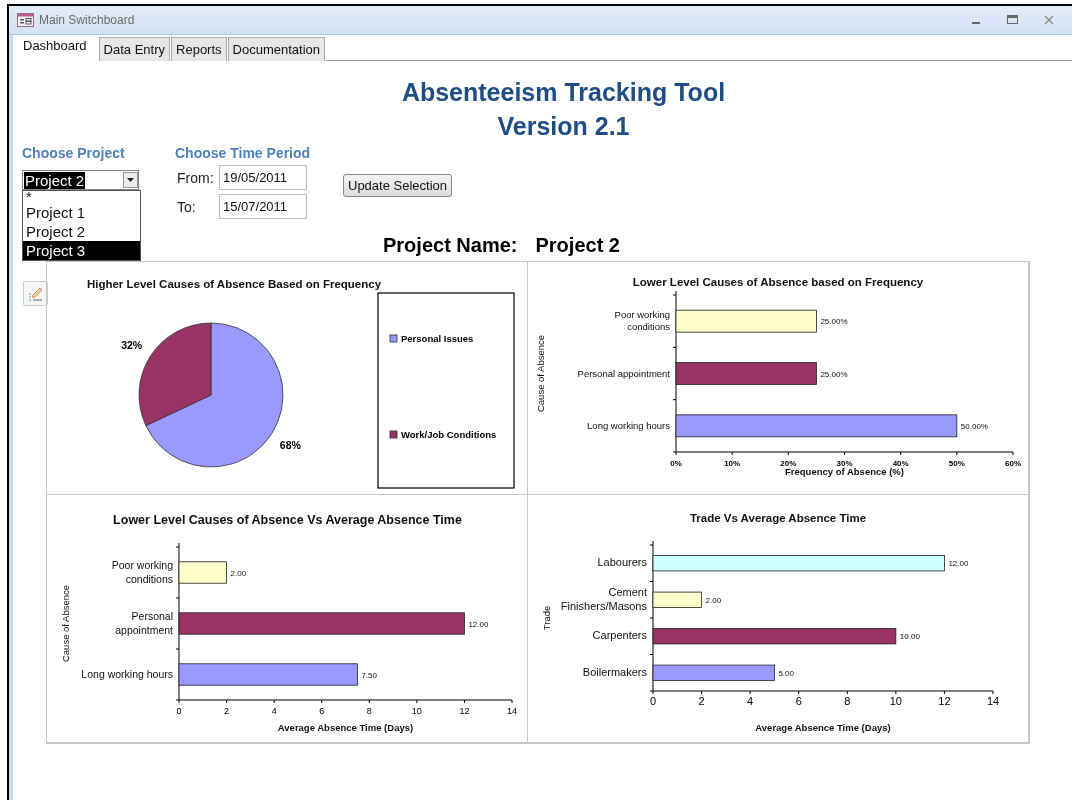  Describe the element at coordinates (81, 197) in the screenshot. I see `dropdown-option: *` at that location.